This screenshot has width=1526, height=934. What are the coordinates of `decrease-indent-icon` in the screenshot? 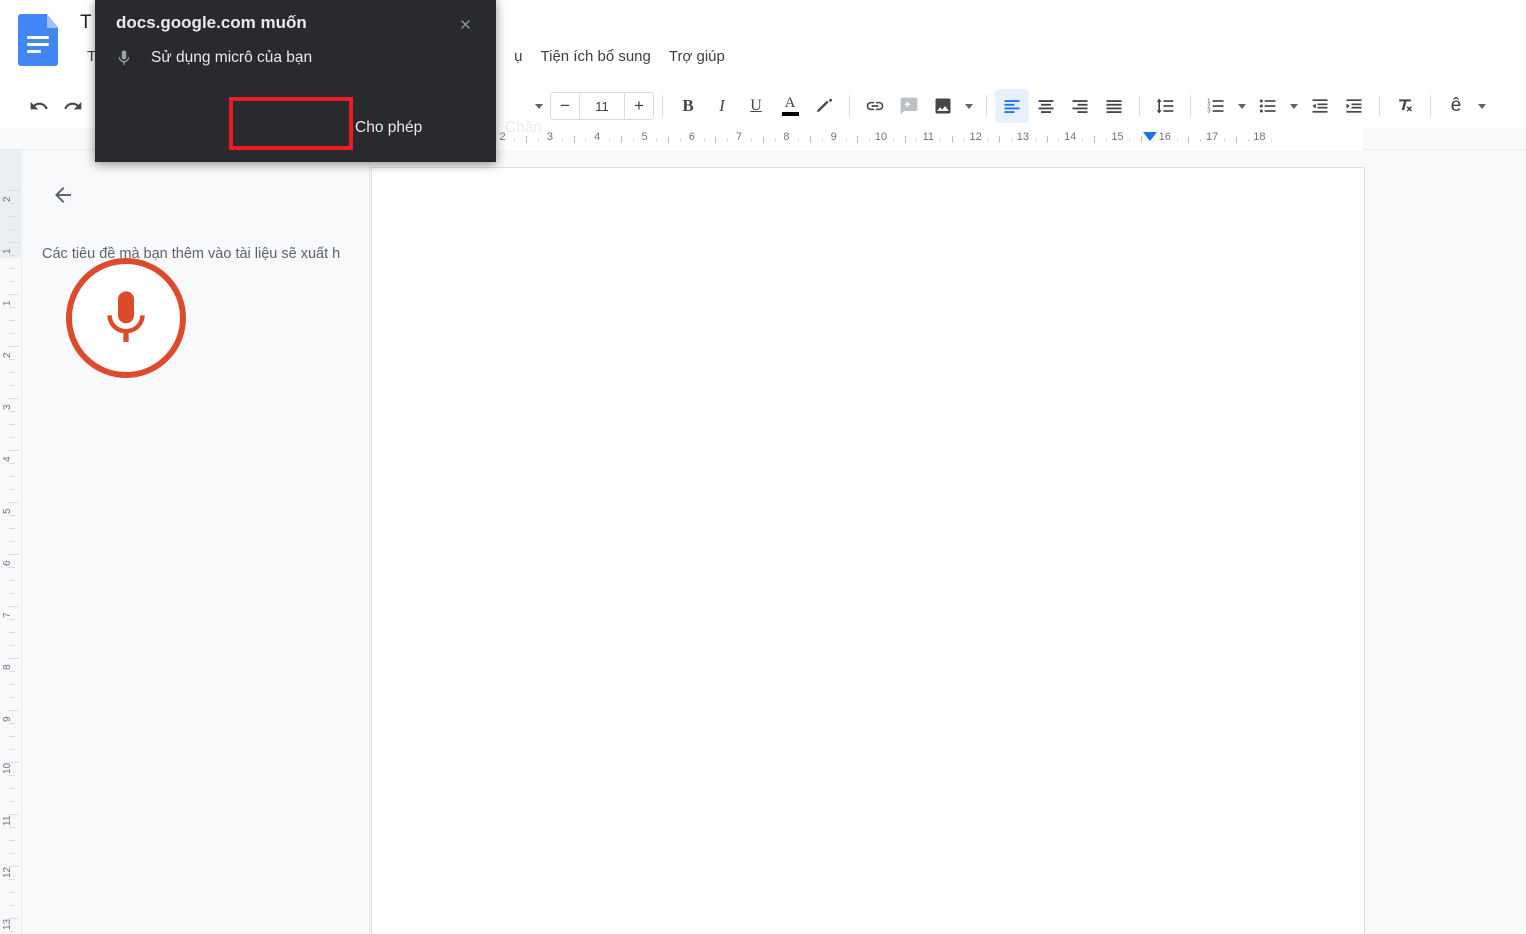 It's located at (1320, 106).